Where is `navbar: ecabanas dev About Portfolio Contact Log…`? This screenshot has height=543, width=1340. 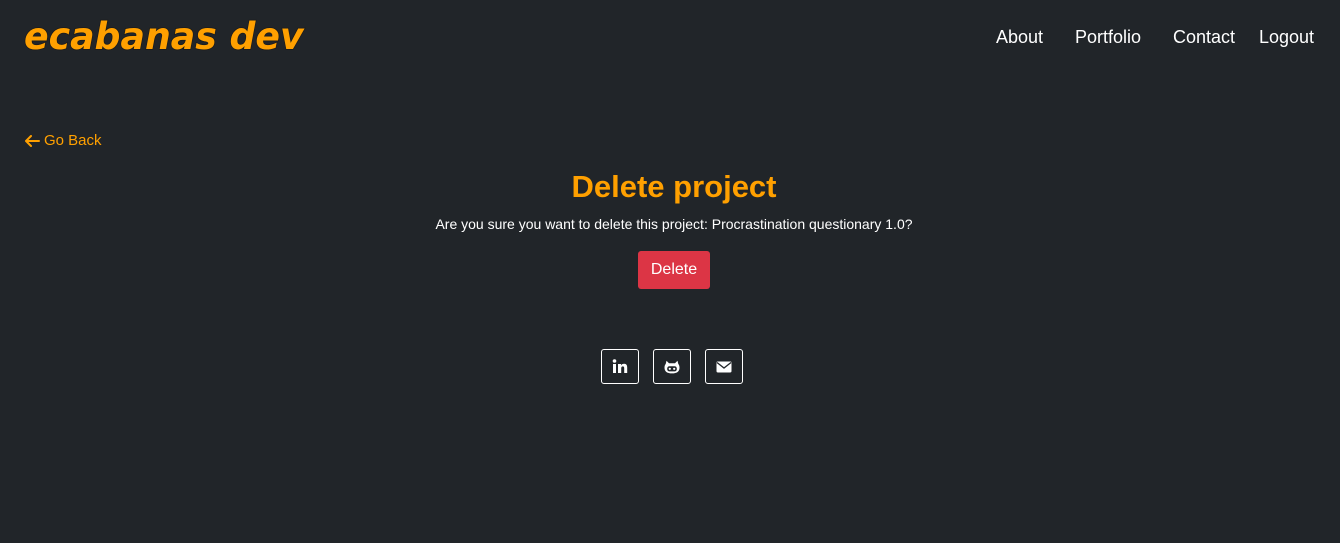
navbar: ecabanas dev About Portfolio Contact Log… is located at coordinates (670, 39).